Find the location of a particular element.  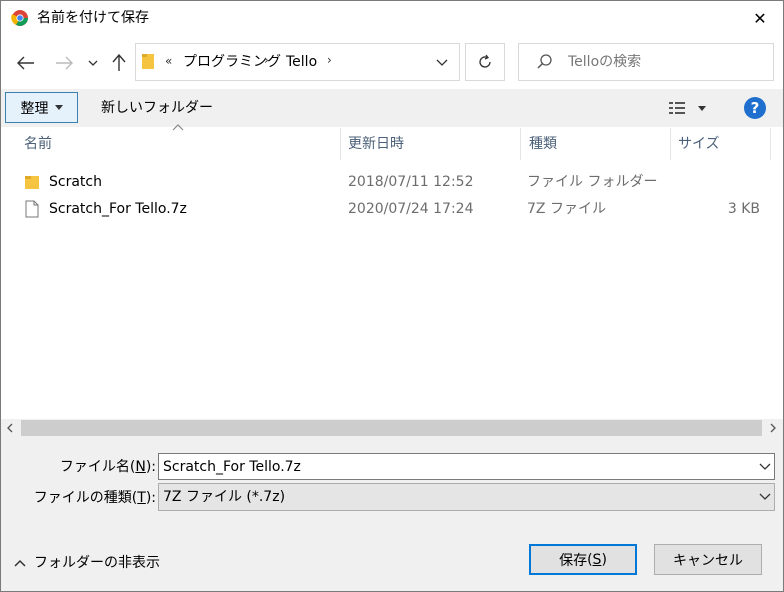

arrow-left-icon is located at coordinates (25, 63).